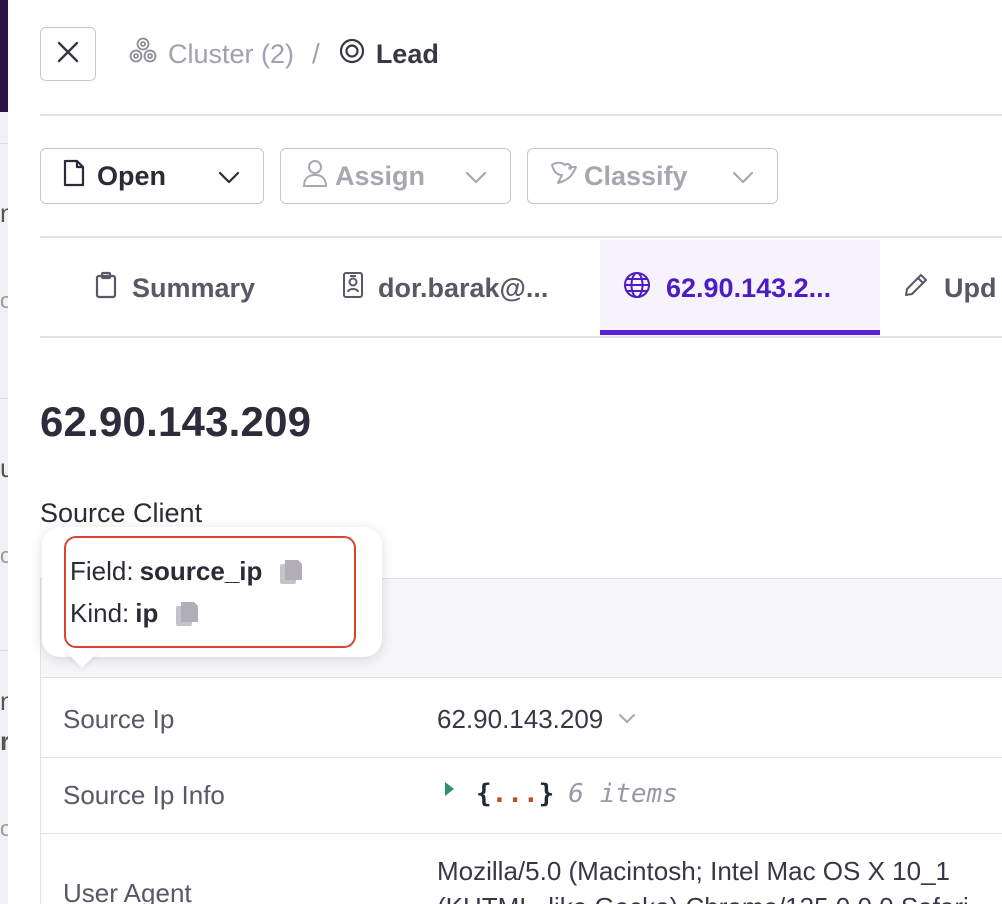  I want to click on source-ip-value: 62.90.143.209, so click(520, 719).